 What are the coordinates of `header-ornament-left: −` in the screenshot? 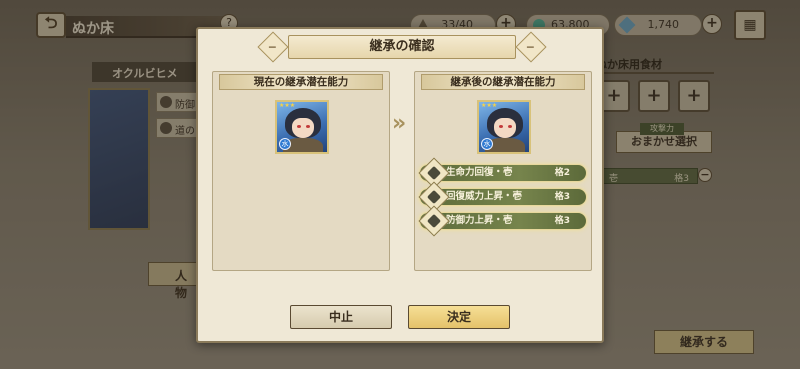 It's located at (273, 47).